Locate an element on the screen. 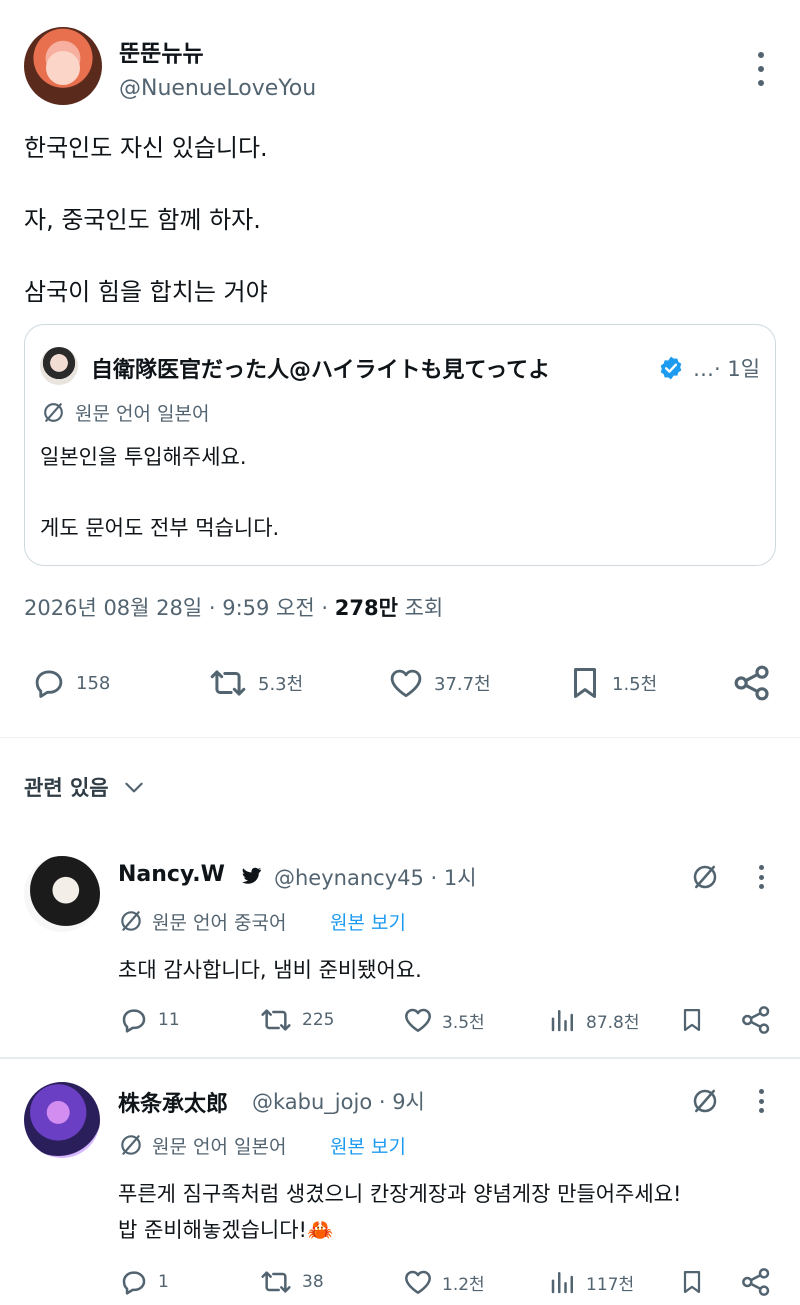 The height and width of the screenshot is (1305, 800). bookmark-button: 1.5천 is located at coordinates (611, 683).